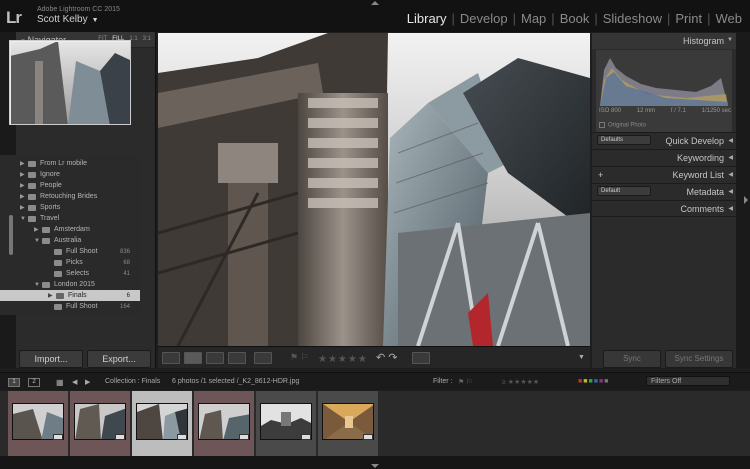 The height and width of the screenshot is (469, 750). Describe the element at coordinates (11, 235) in the screenshot. I see `left-panel-scrollbar` at that location.